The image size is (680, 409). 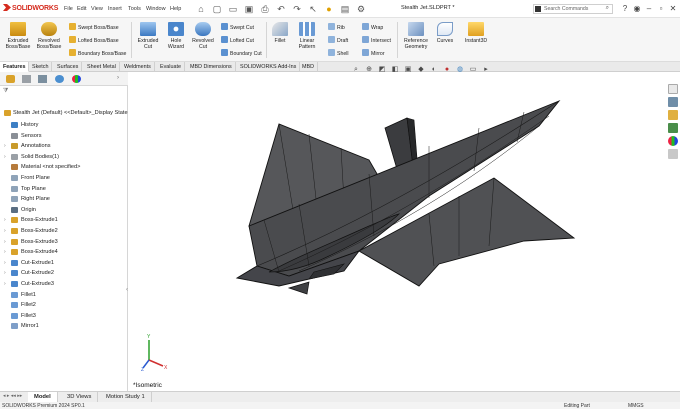 What do you see at coordinates (445, 33) in the screenshot?
I see `curves-button: Curves` at bounding box center [445, 33].